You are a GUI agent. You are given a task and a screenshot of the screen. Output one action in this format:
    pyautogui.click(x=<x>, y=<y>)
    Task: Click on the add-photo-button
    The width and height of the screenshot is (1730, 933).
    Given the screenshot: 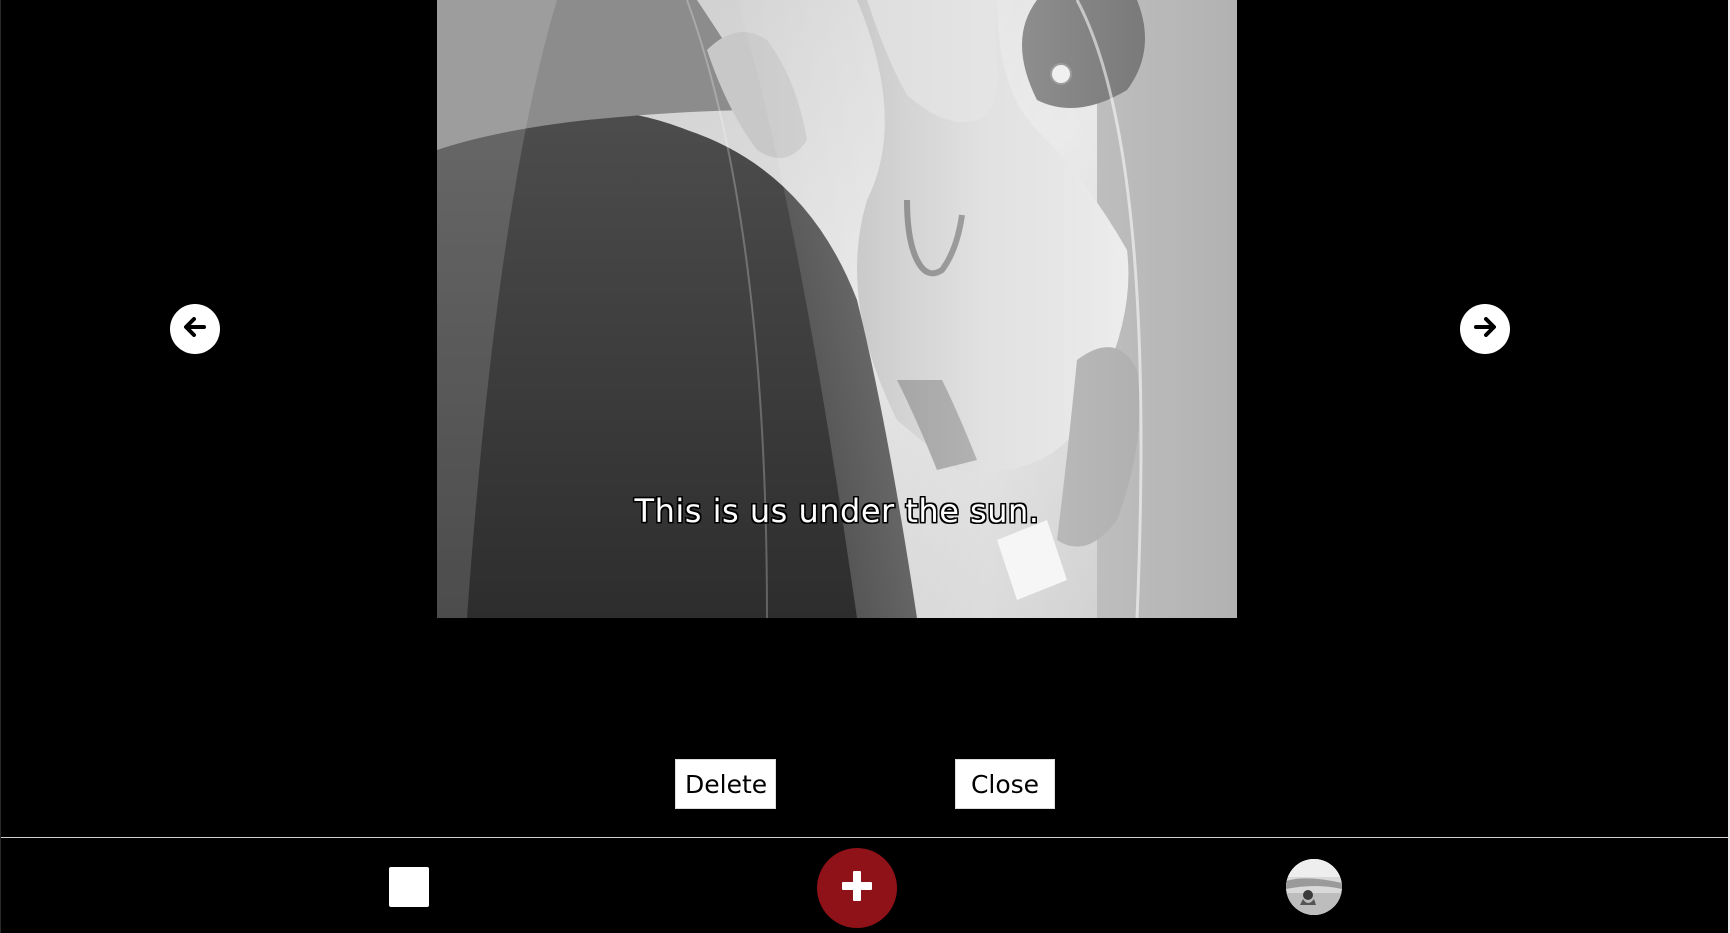 What is the action you would take?
    pyautogui.click(x=857, y=888)
    